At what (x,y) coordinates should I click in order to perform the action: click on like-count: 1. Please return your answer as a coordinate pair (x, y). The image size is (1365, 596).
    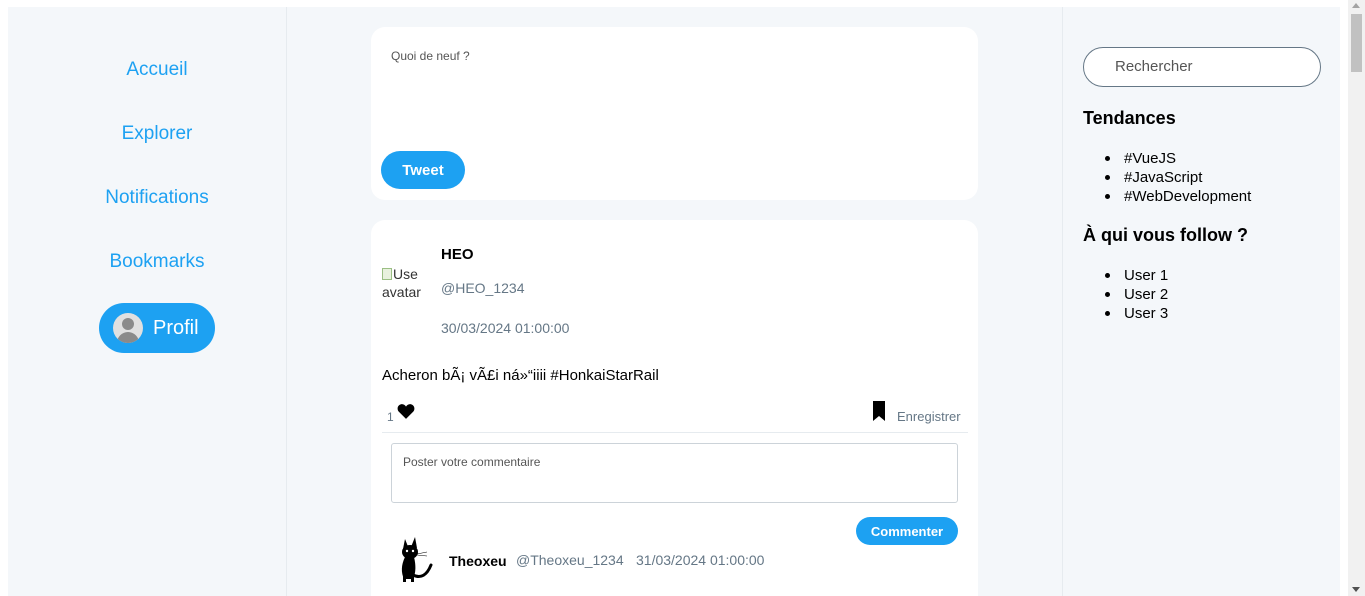
    Looking at the image, I should click on (390, 417).